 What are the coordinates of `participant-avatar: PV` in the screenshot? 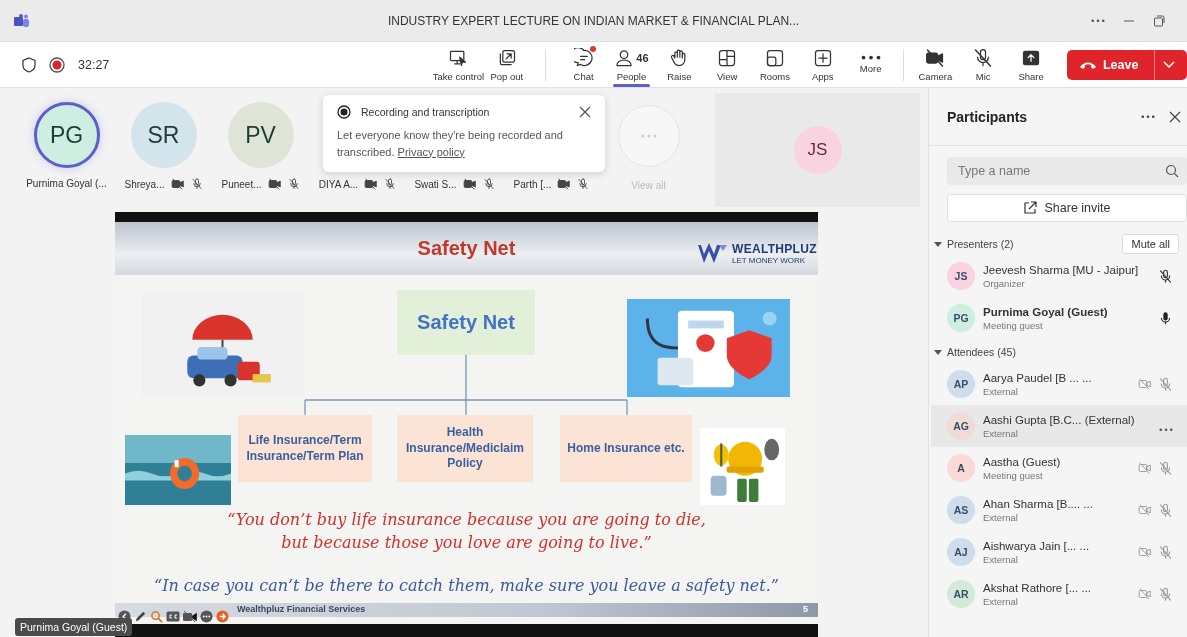 It's located at (260, 135).